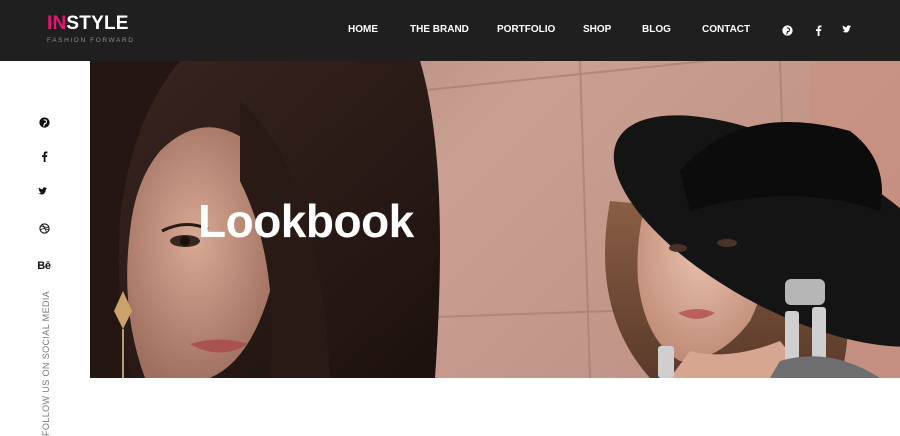  Describe the element at coordinates (597, 29) in the screenshot. I see `nav-shop: SHOP` at that location.